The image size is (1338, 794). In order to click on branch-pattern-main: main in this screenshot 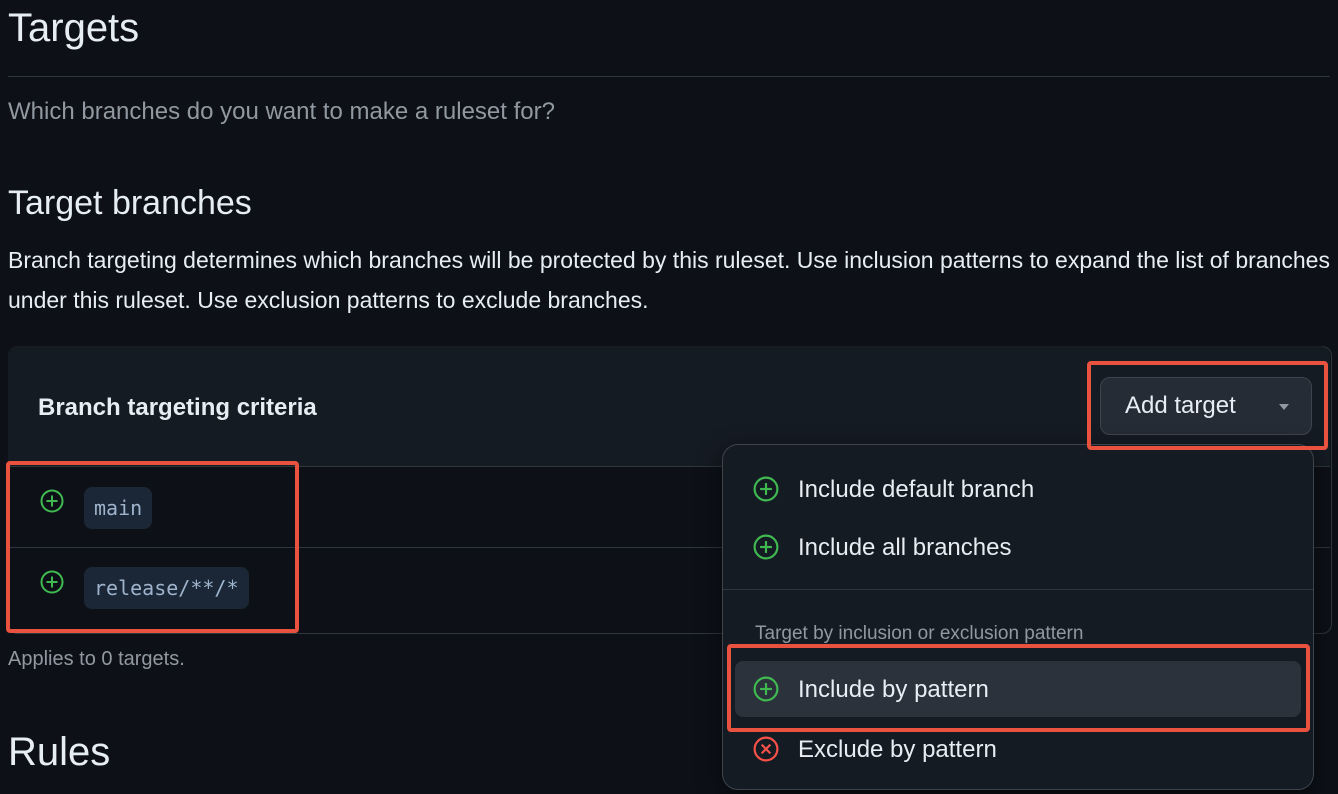, I will do `click(118, 508)`.